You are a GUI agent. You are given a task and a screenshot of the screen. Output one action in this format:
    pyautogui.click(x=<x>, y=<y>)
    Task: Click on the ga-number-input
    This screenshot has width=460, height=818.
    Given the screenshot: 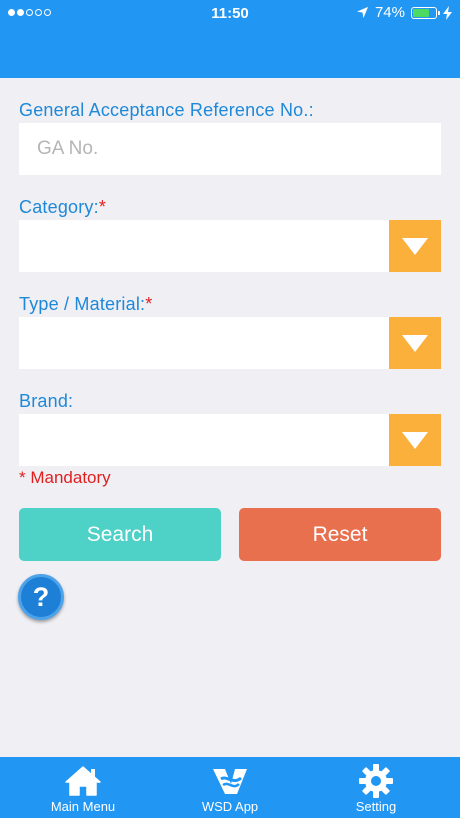 What is the action you would take?
    pyautogui.click(x=230, y=149)
    